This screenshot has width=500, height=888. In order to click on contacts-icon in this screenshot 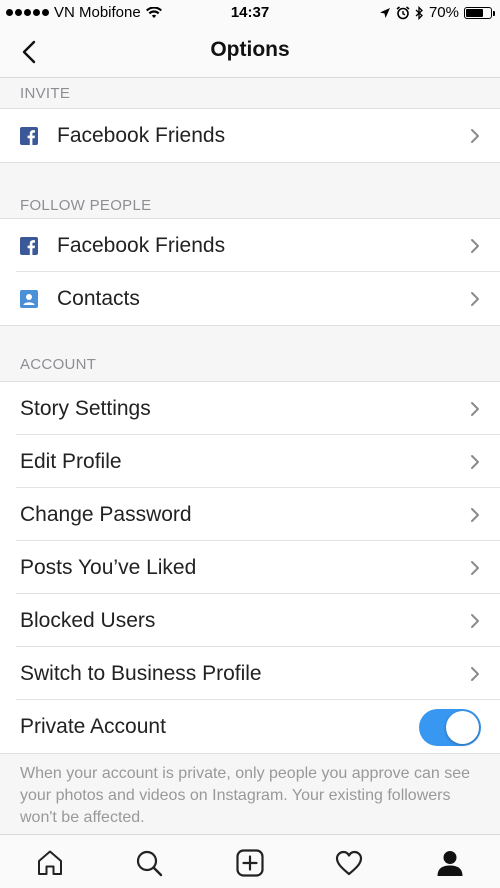, I will do `click(29, 298)`.